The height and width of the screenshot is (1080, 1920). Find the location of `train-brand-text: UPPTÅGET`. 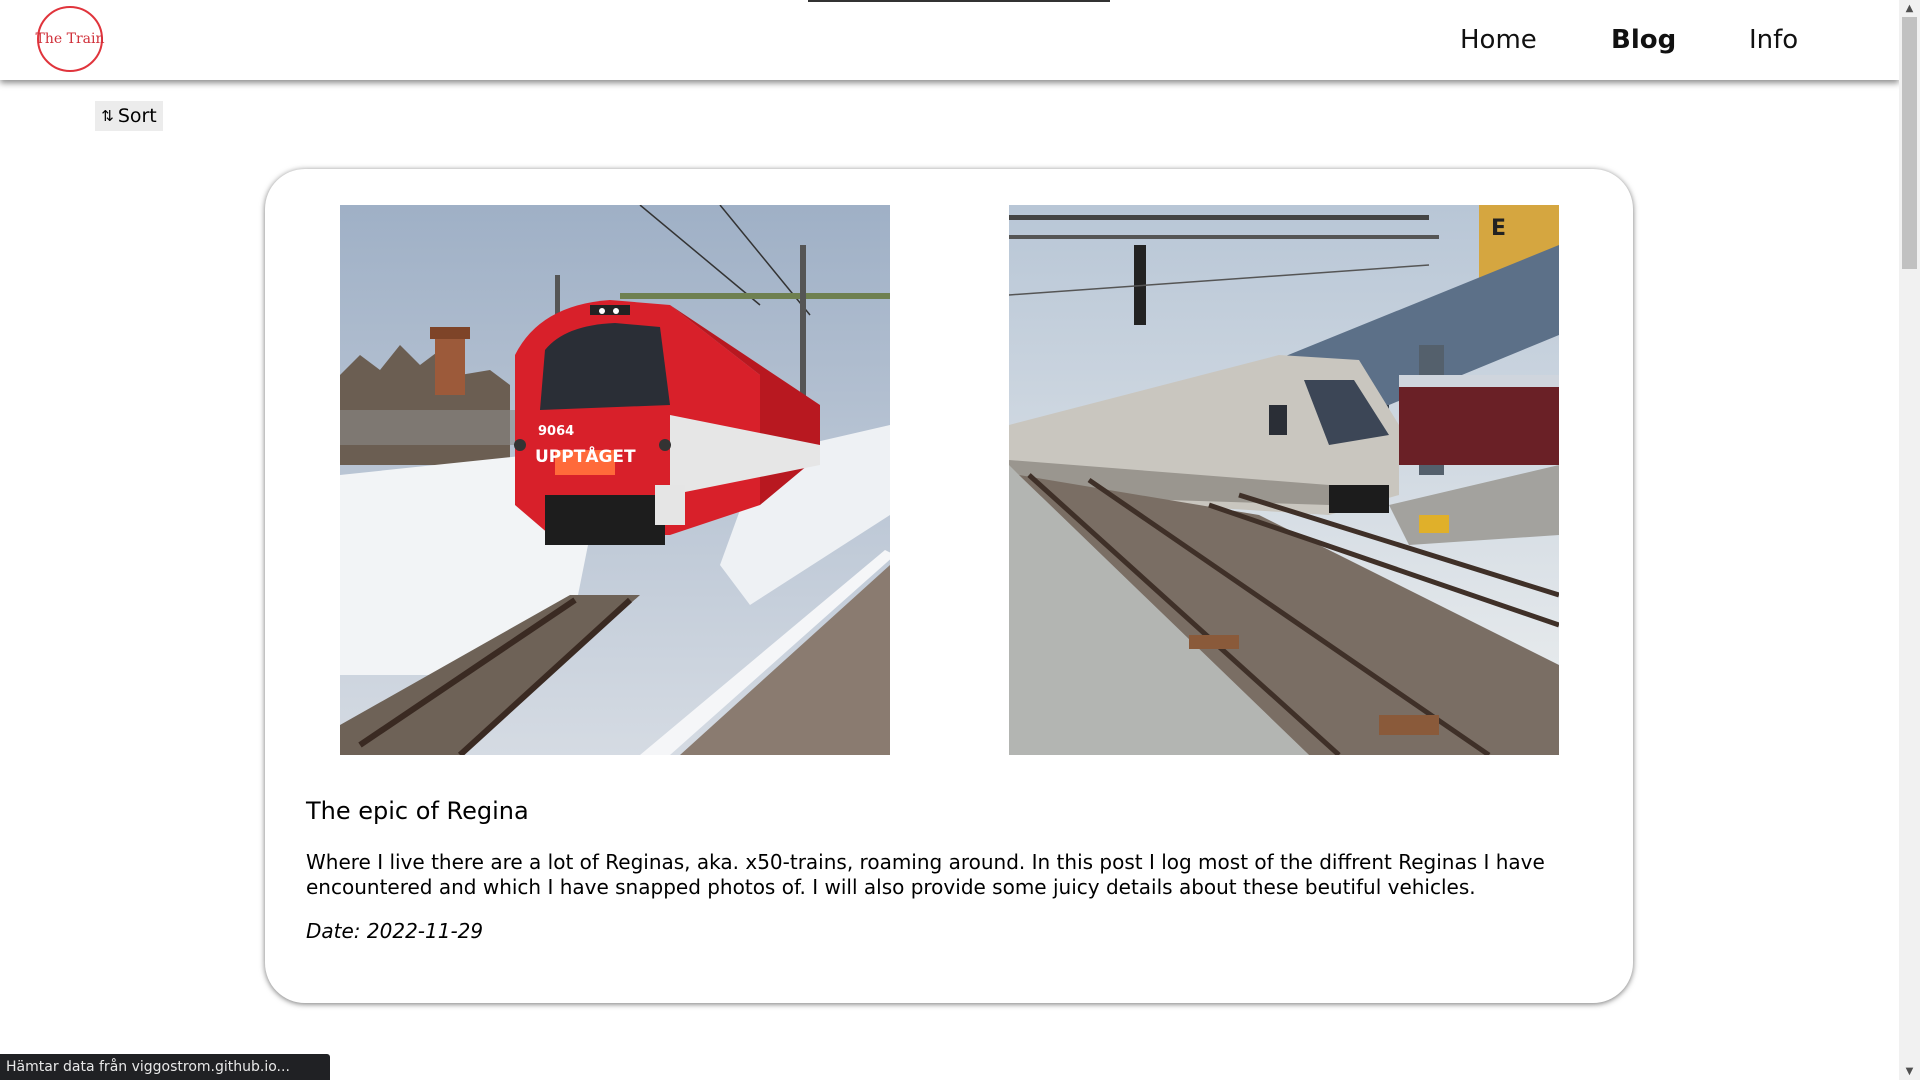

train-brand-text: UPPTÅGET is located at coordinates (585, 455).